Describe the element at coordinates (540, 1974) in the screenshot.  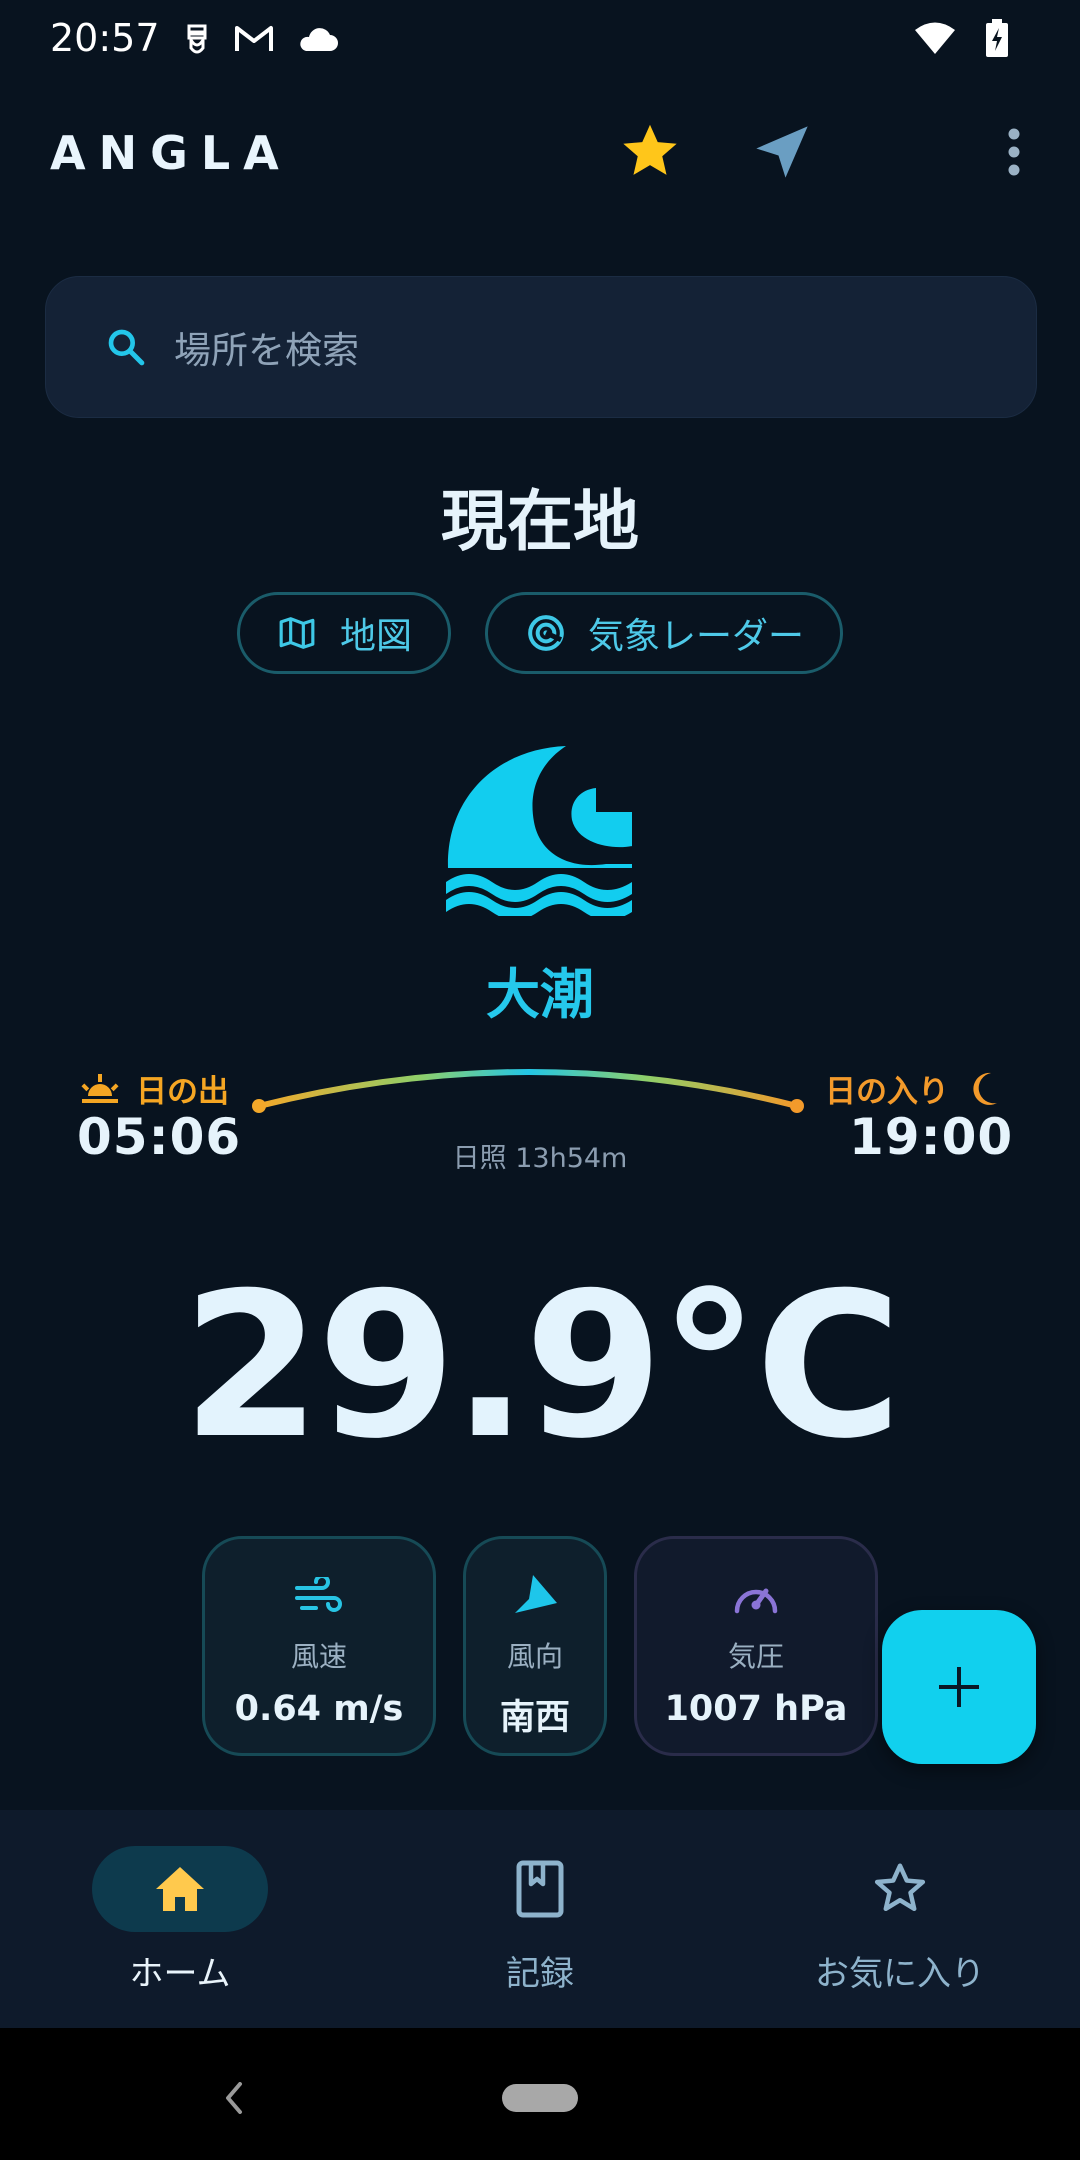
I see `nav-label-records: 記録` at that location.